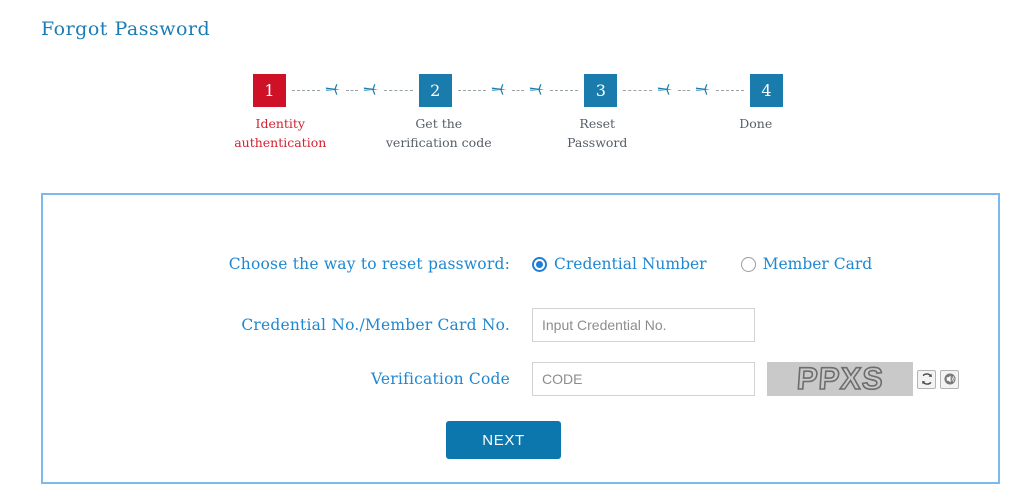 This screenshot has height=503, width=1024. I want to click on radio-selected-icon, so click(539, 264).